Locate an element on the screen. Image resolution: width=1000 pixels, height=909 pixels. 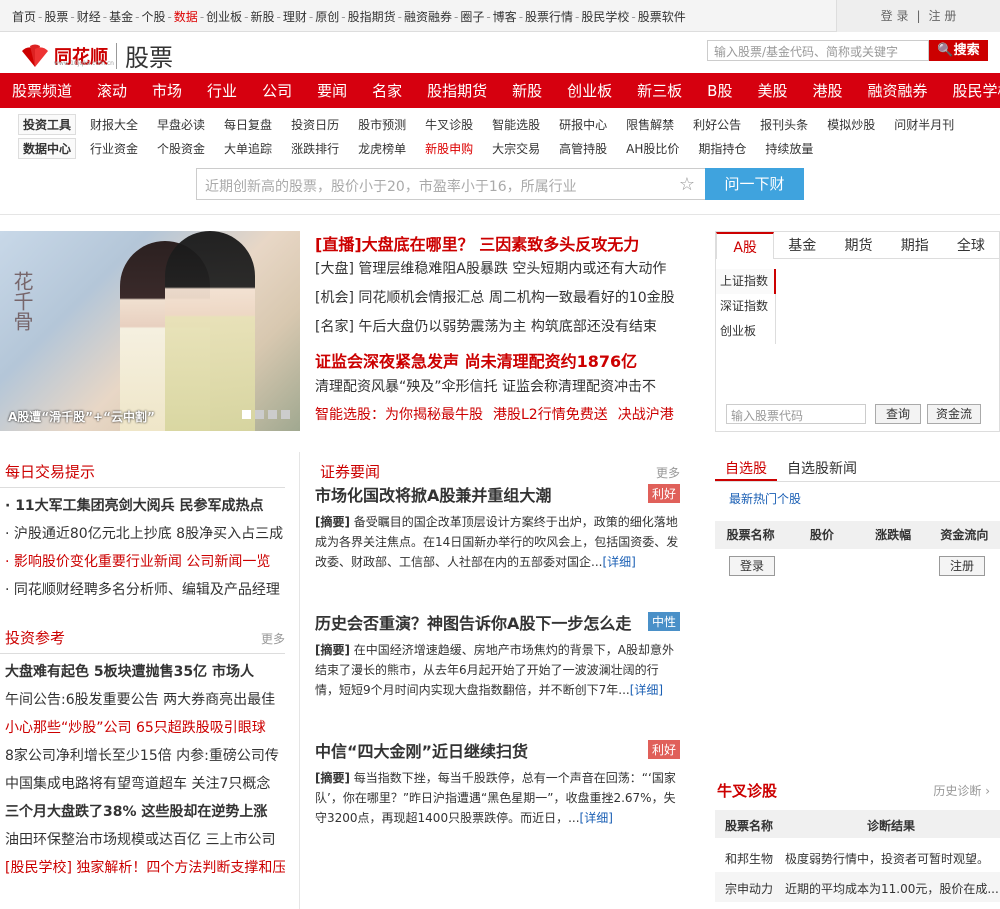
market-index-item: 深证指数 is located at coordinates (746, 306).